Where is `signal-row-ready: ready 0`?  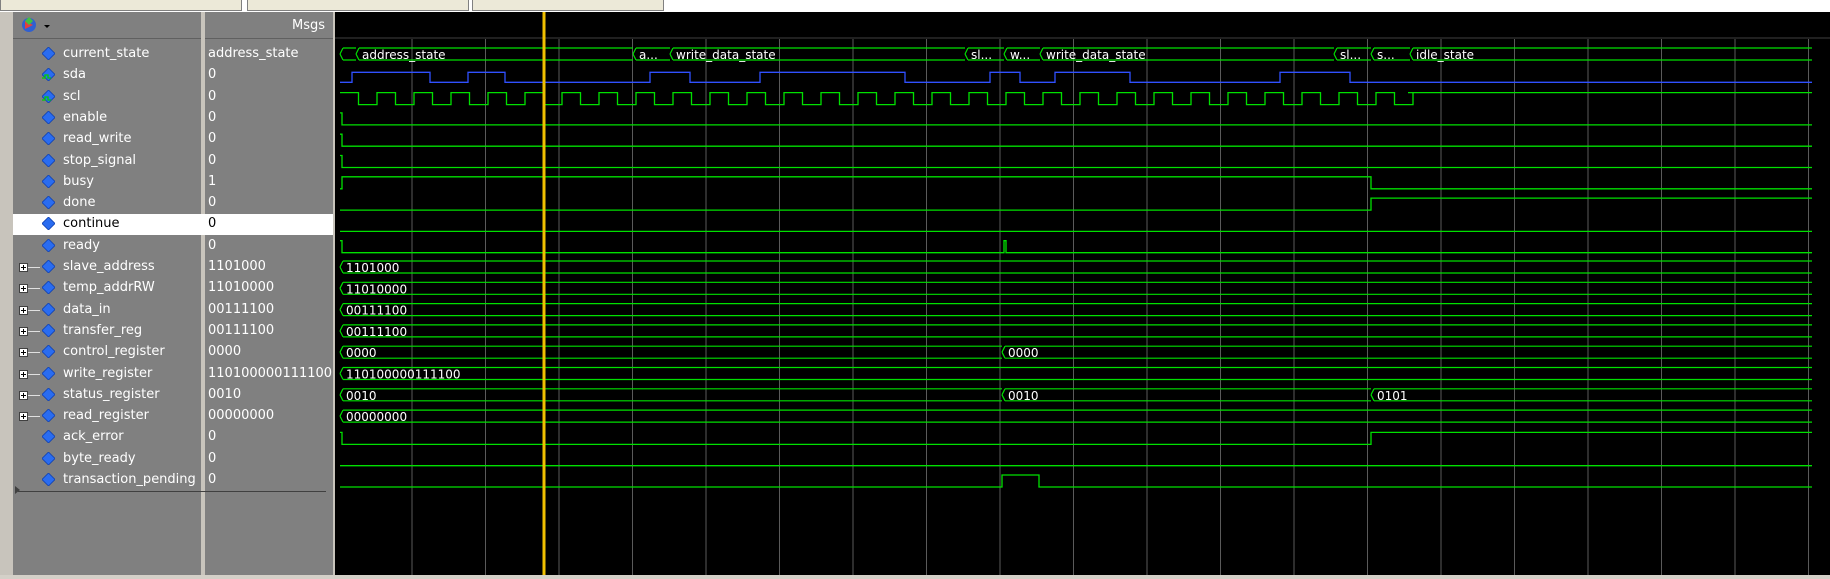
signal-row-ready: ready 0 is located at coordinates (173, 246).